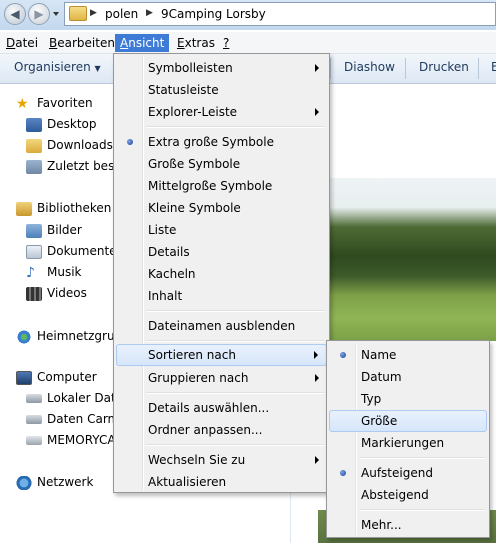 The image size is (496, 543). What do you see at coordinates (221, 90) in the screenshot?
I see `menu-item-statusbar: Statusleiste` at bounding box center [221, 90].